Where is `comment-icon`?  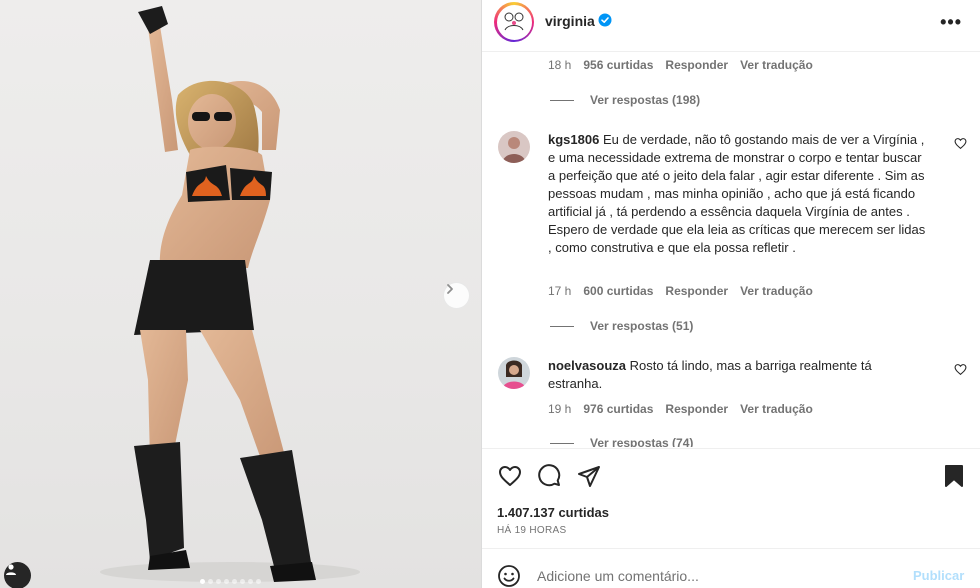
comment-icon is located at coordinates (549, 476).